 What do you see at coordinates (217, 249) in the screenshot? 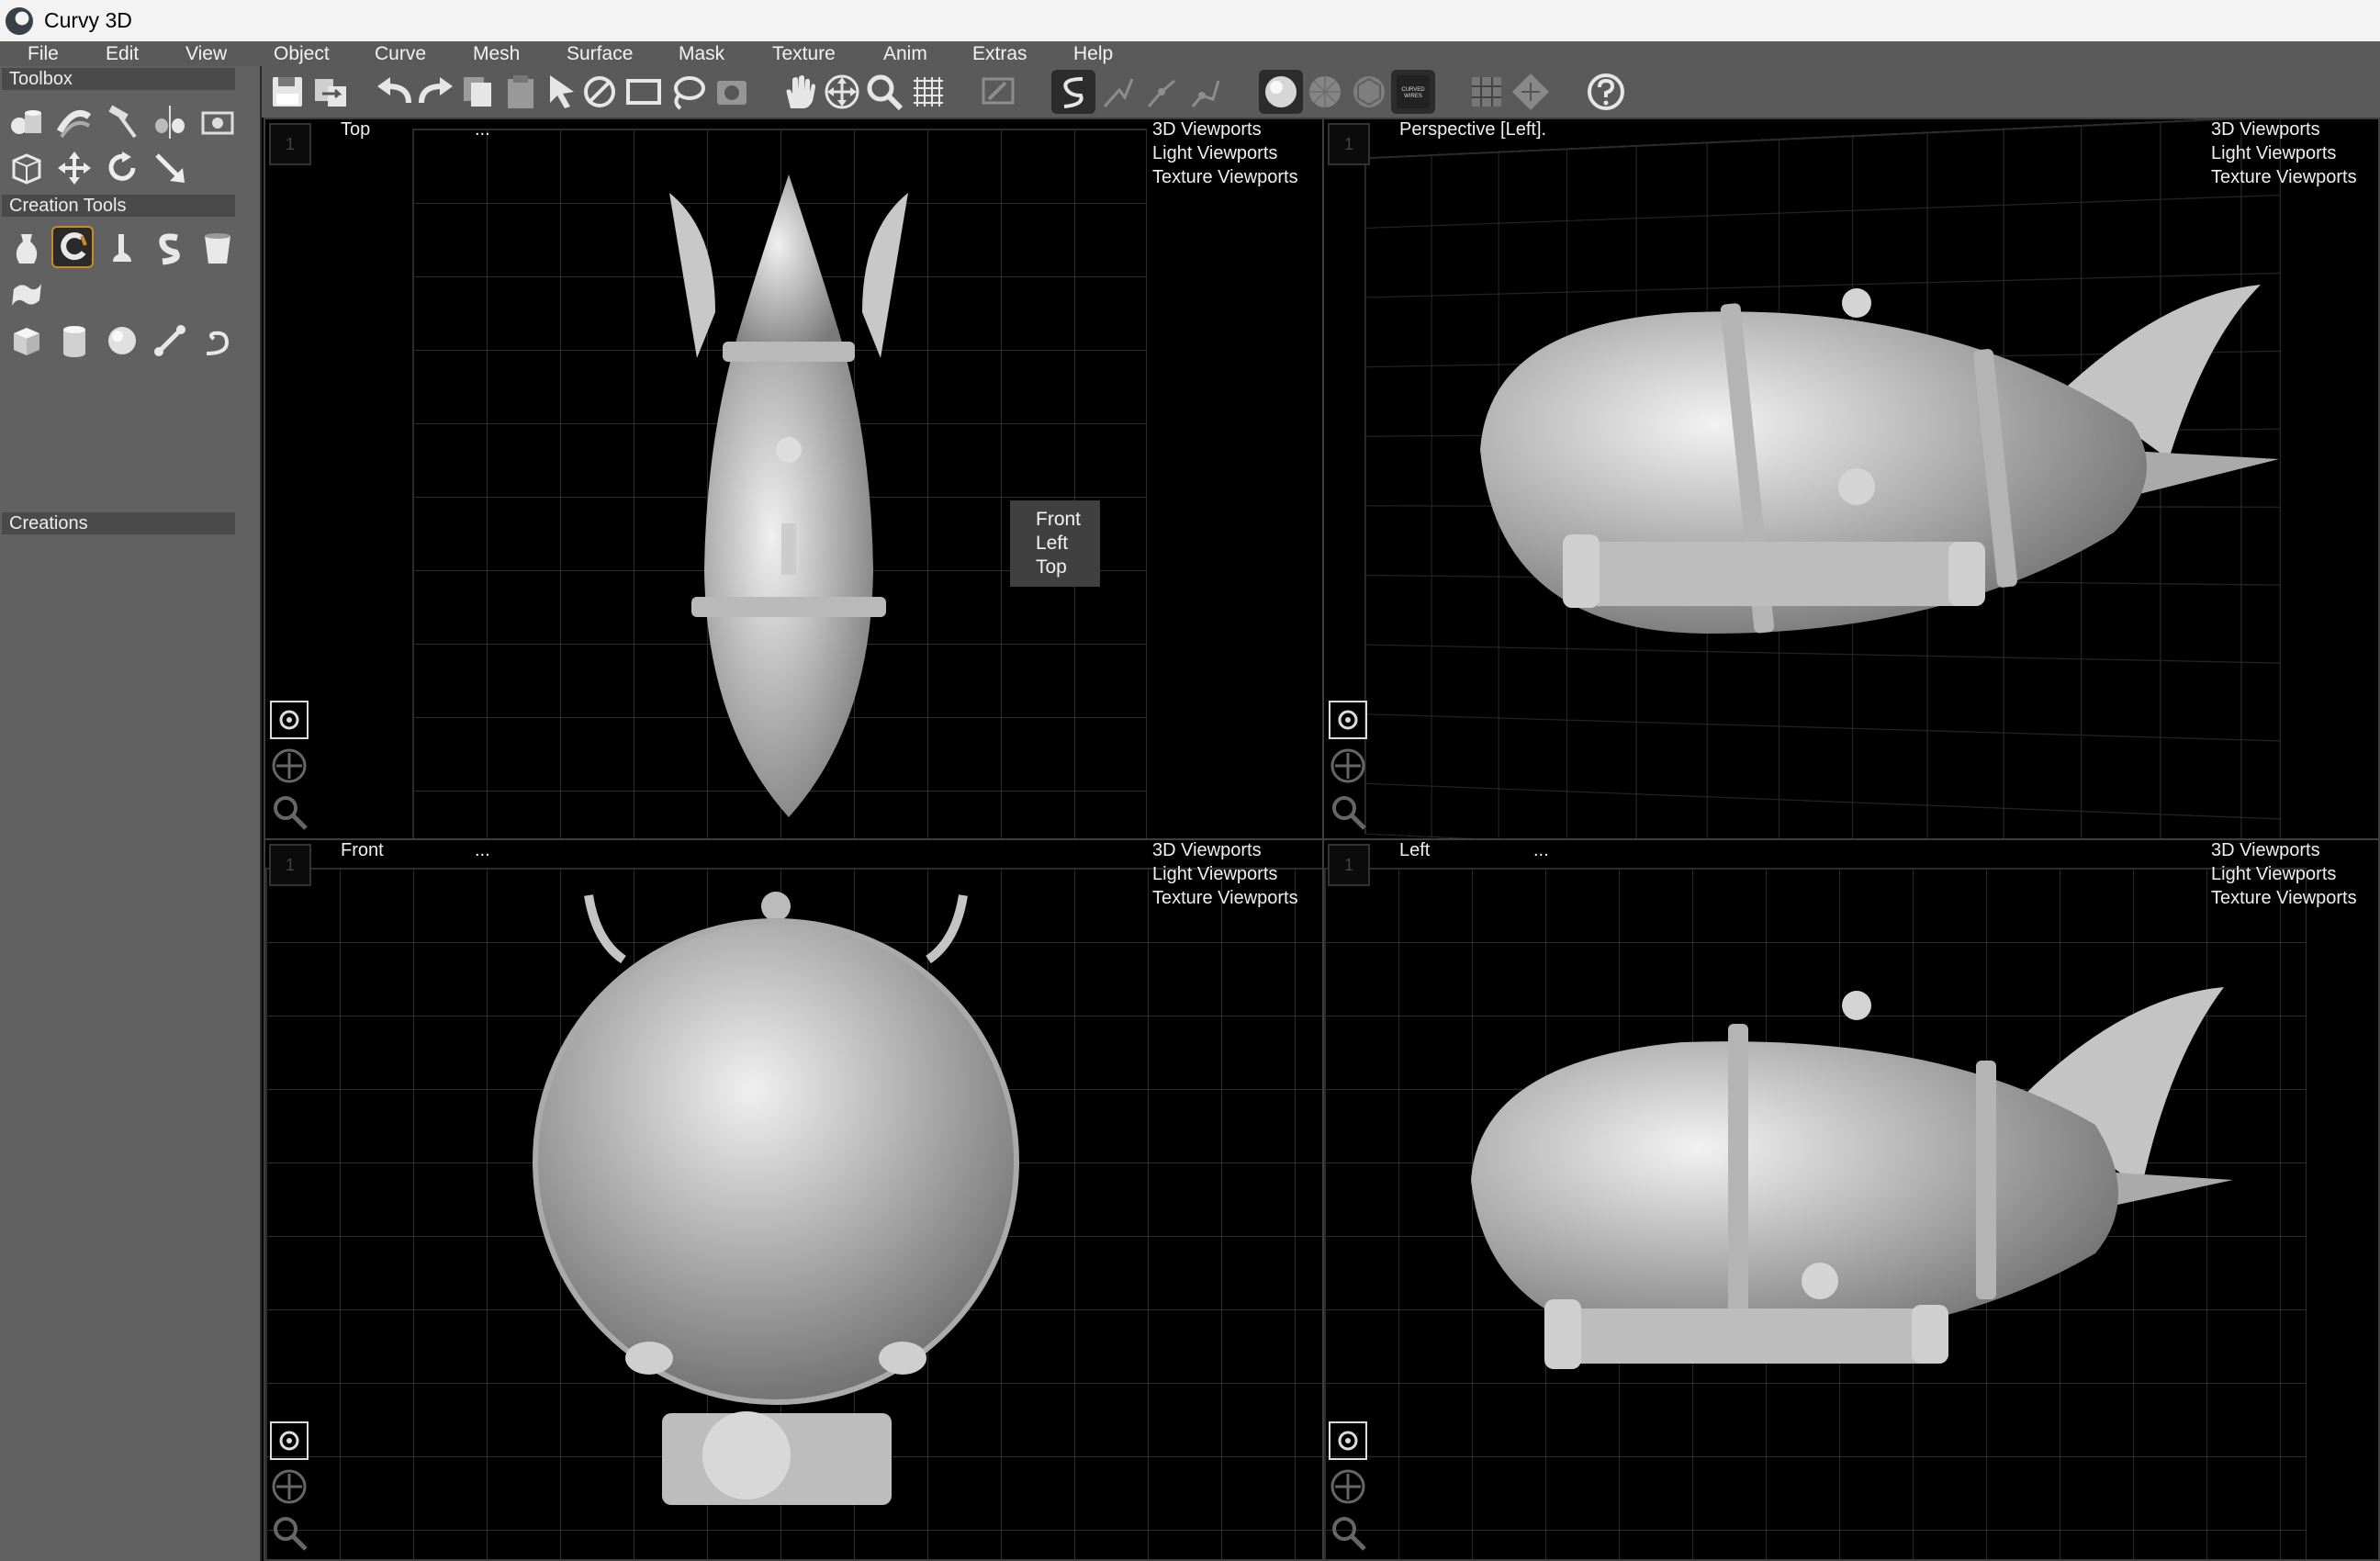
I see `cup-icon` at bounding box center [217, 249].